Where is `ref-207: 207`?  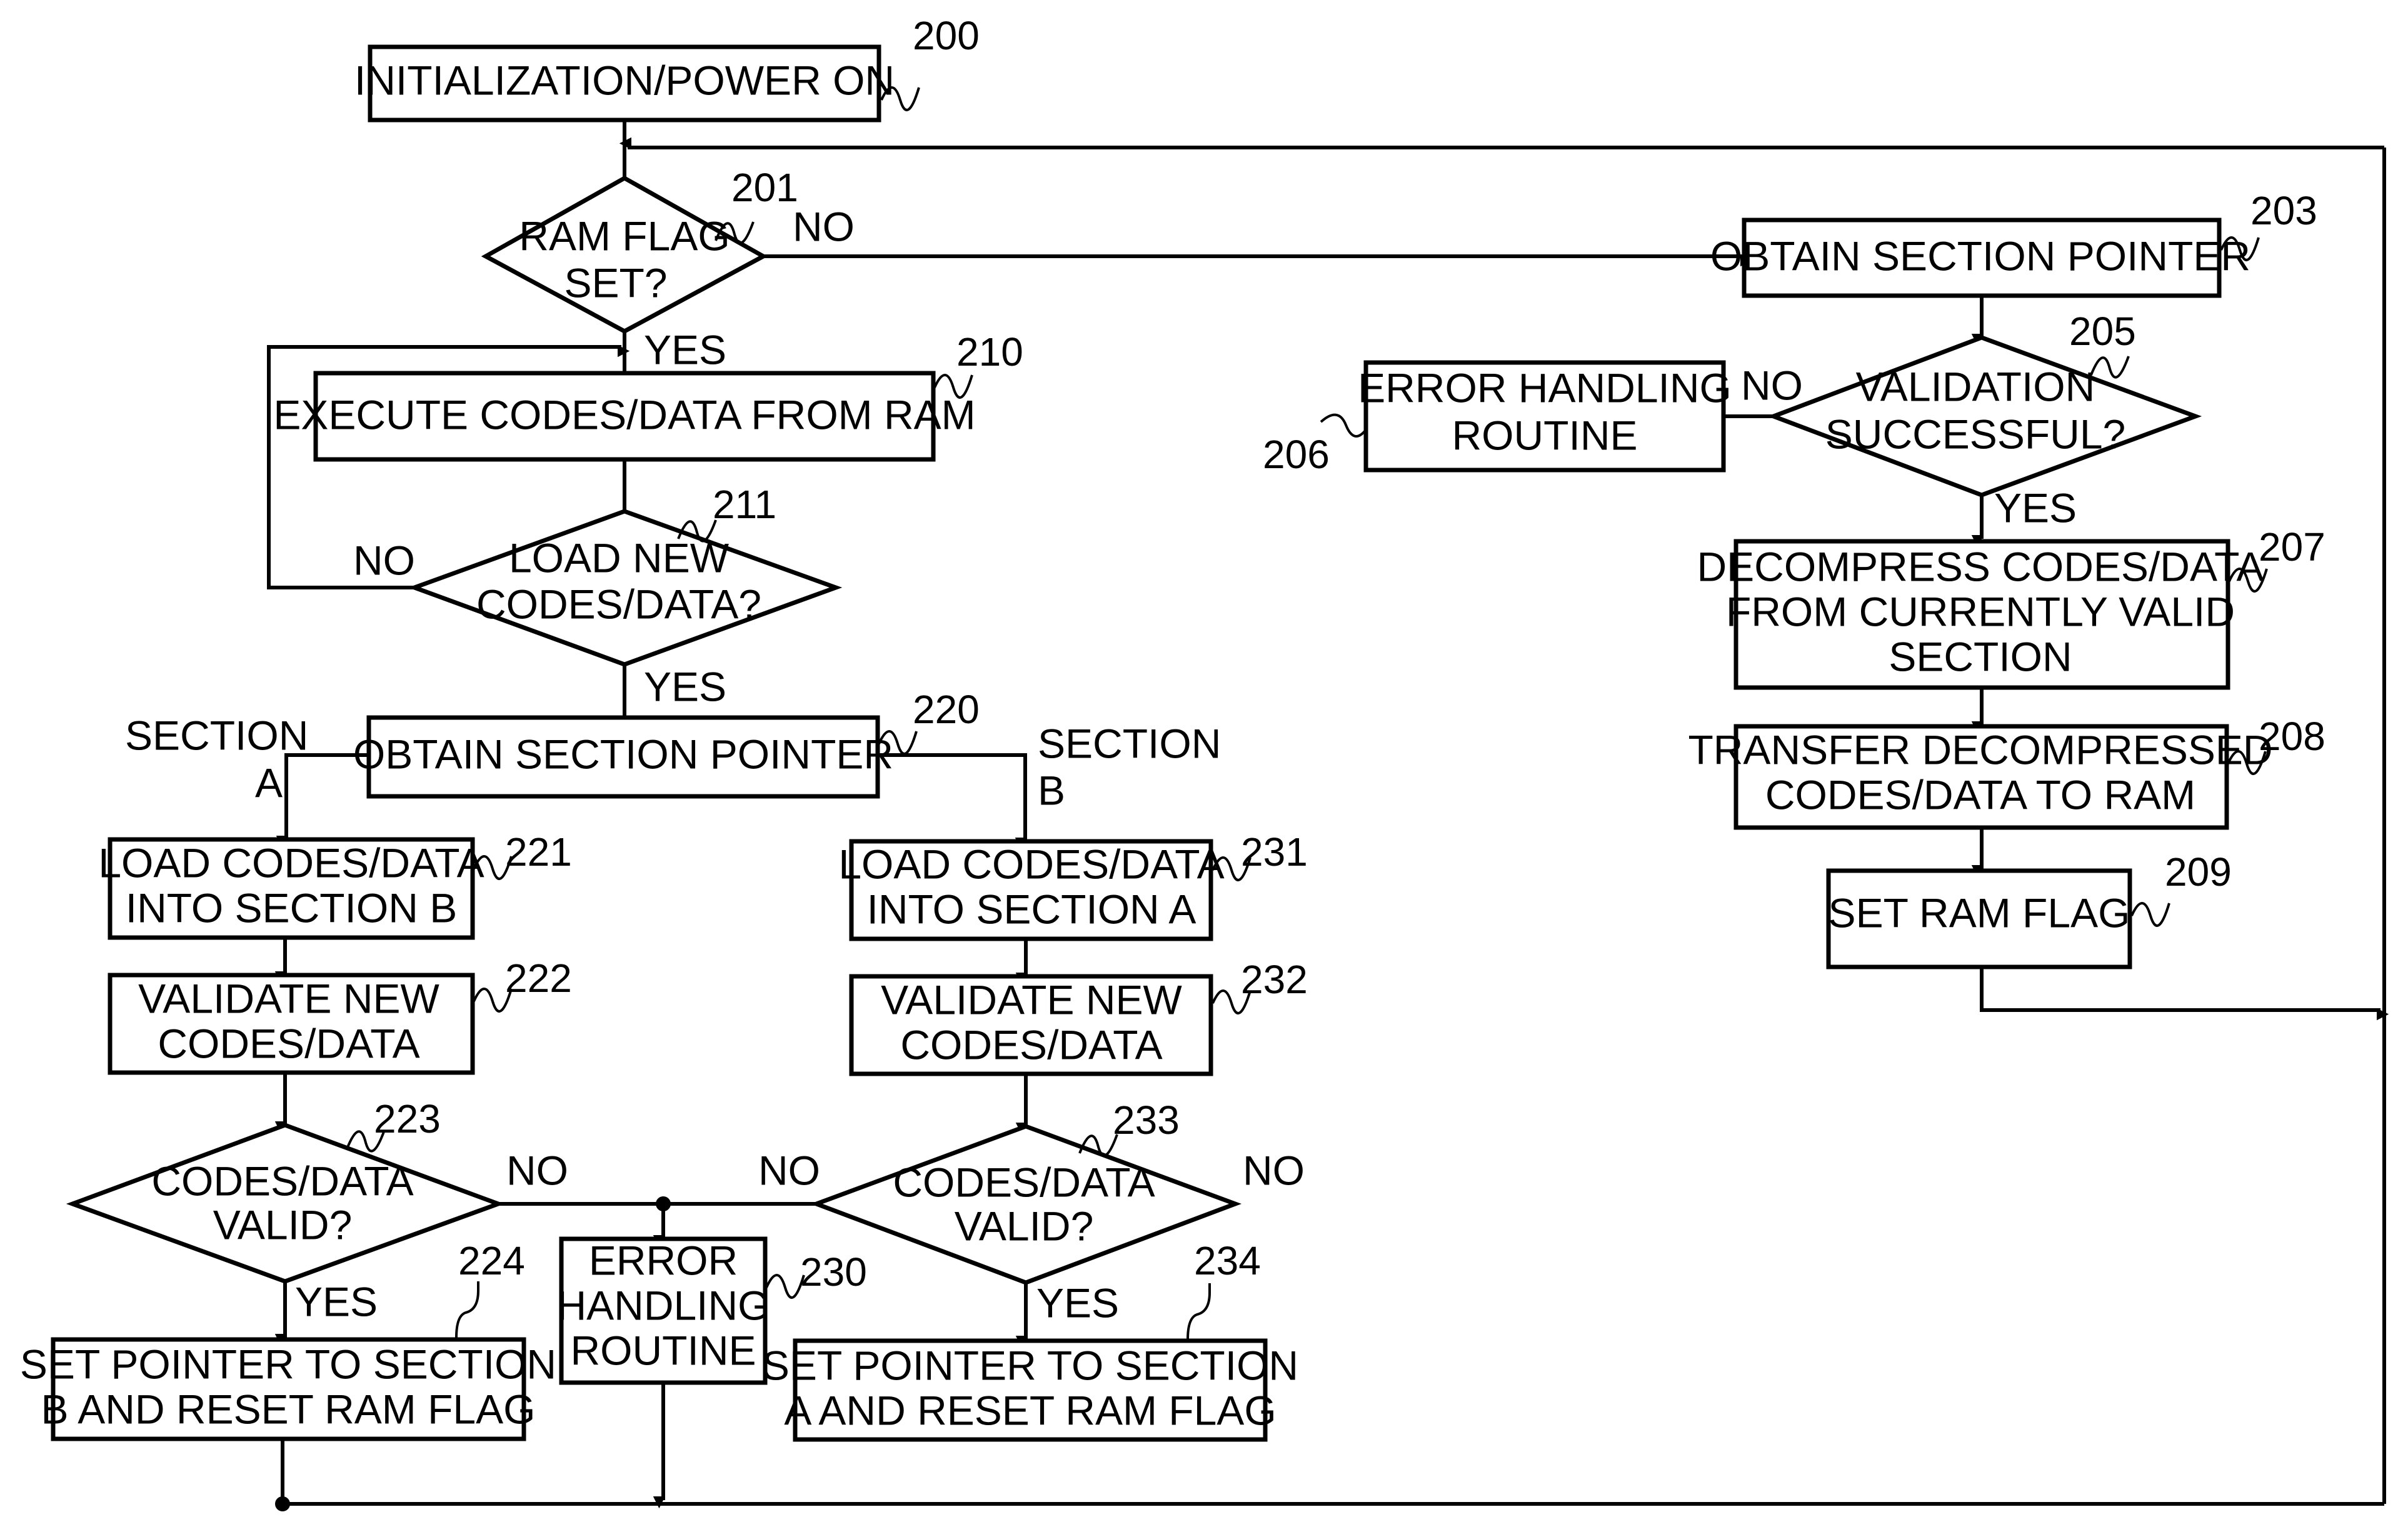
ref-207: 207 is located at coordinates (2292, 546).